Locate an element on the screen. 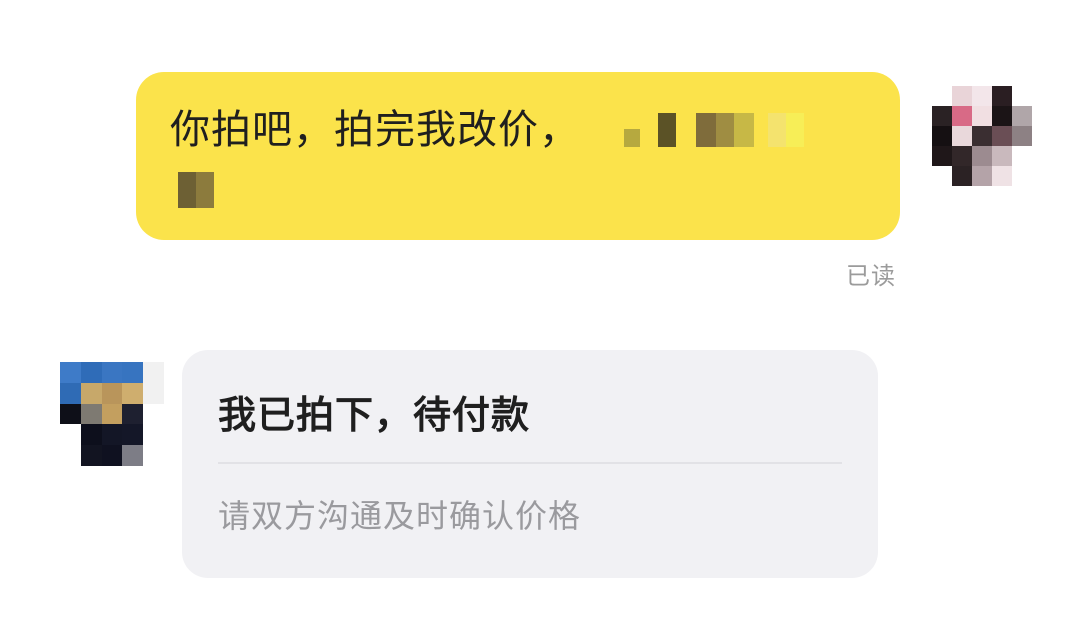  outgoing-message-line-1: 你拍吧，拍完我改价， is located at coordinates (518, 130).